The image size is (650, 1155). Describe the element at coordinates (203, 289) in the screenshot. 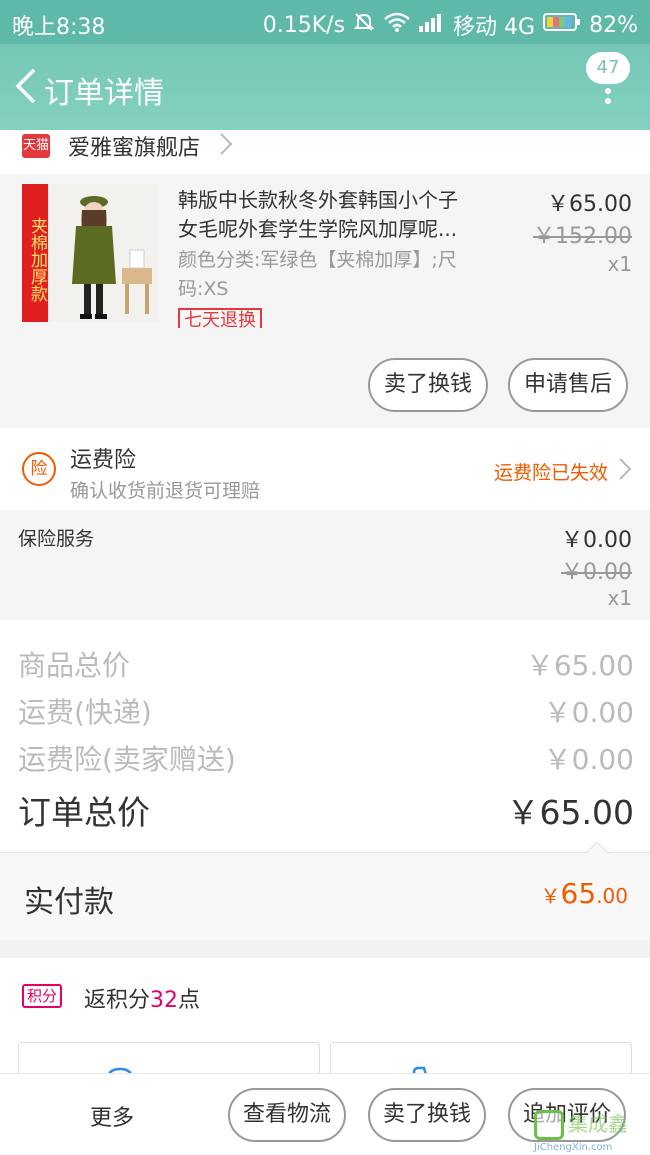

I see `product-spec-line: 码:XS` at that location.